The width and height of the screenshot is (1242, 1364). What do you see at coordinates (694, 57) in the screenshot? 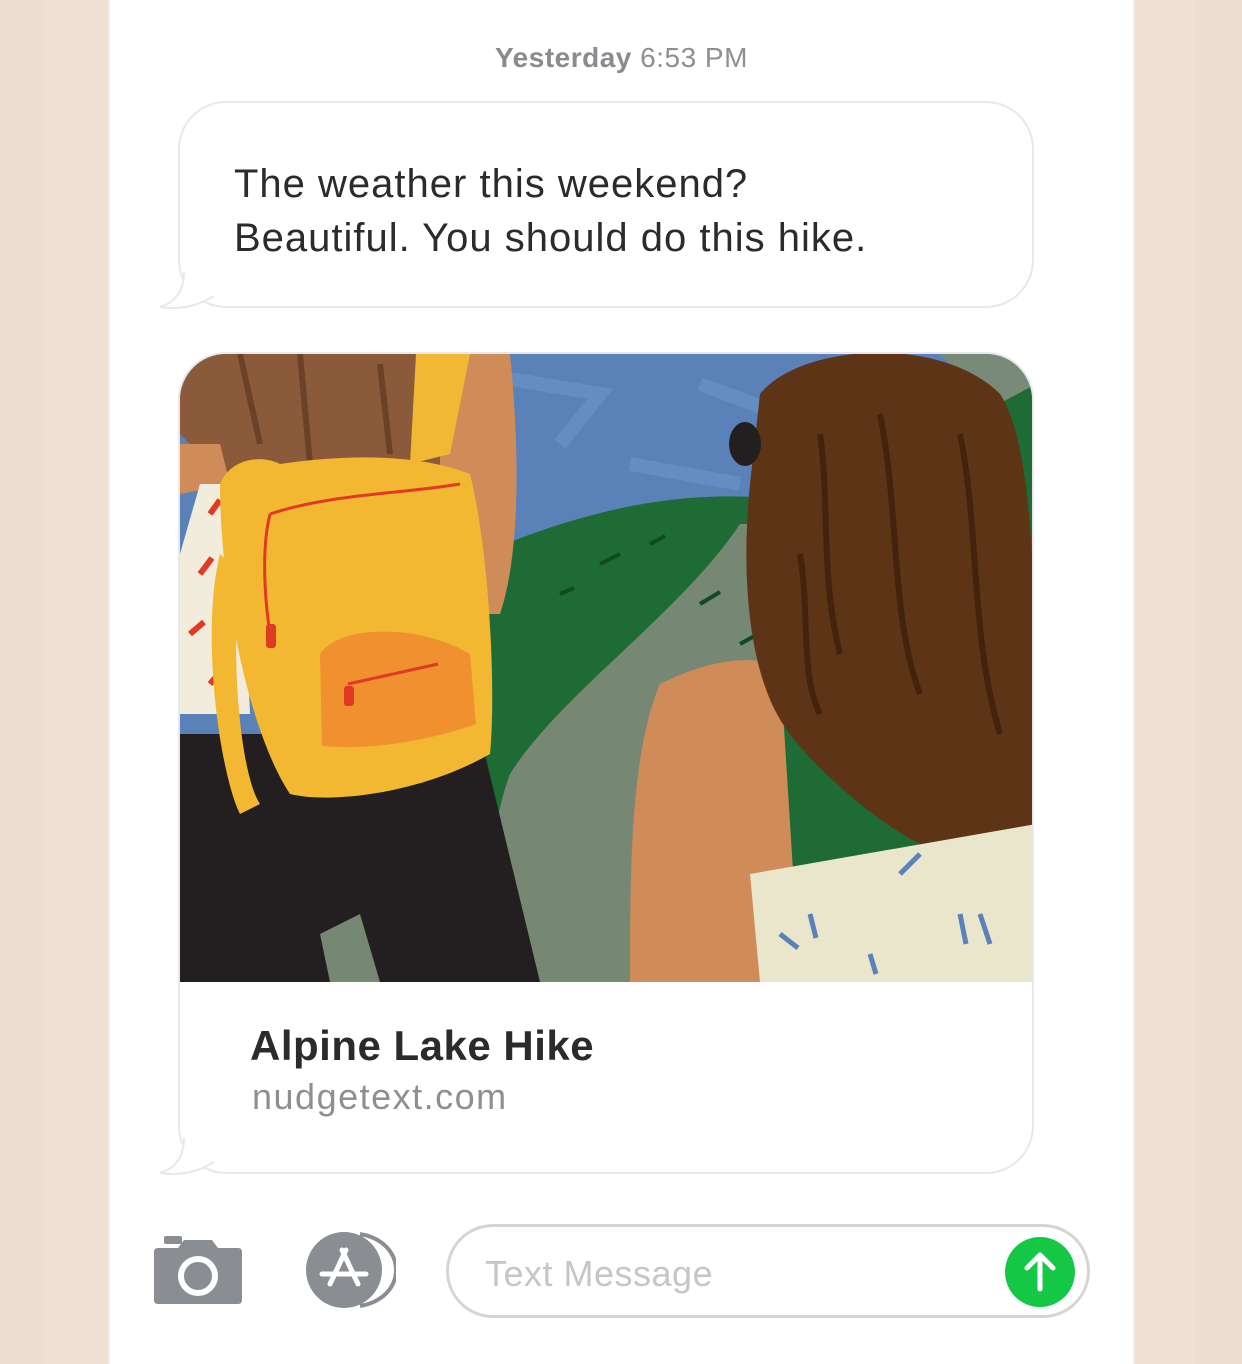
I see `timestamp-time: 6:53 PM` at bounding box center [694, 57].